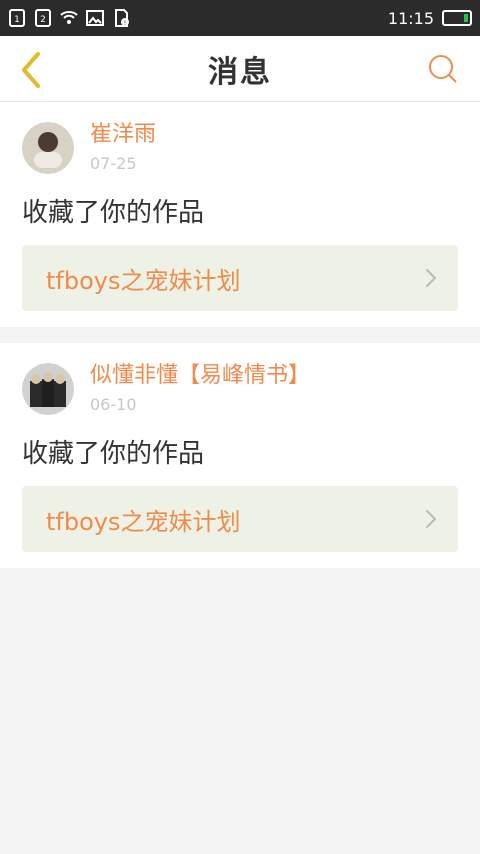  I want to click on battery-icon, so click(457, 18).